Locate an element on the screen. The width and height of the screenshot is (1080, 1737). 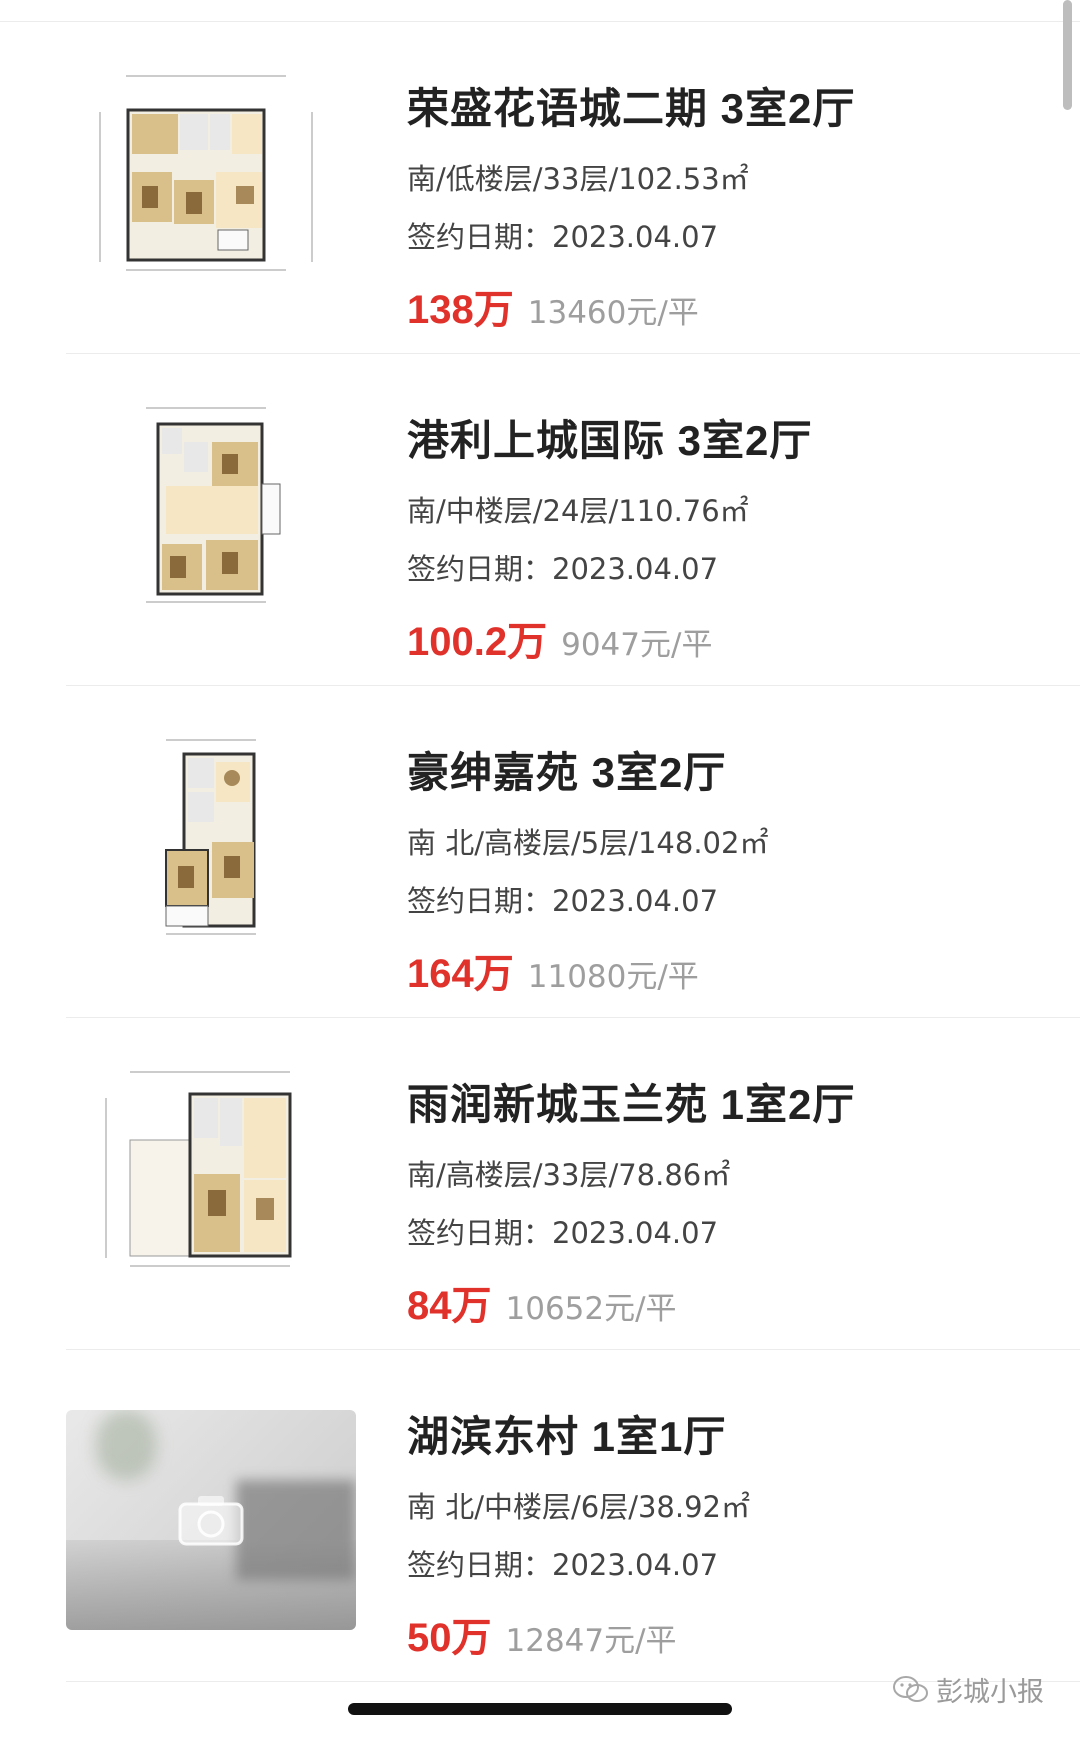
total-price: 50万 is located at coordinates (449, 1638).